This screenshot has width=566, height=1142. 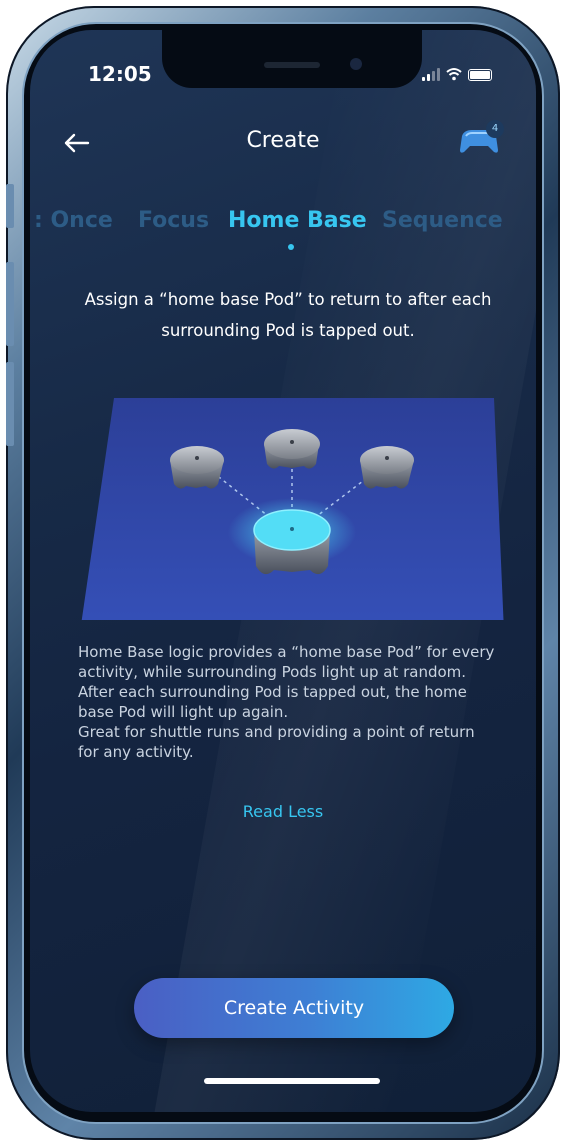 What do you see at coordinates (387, 467) in the screenshot?
I see `pod-right` at bounding box center [387, 467].